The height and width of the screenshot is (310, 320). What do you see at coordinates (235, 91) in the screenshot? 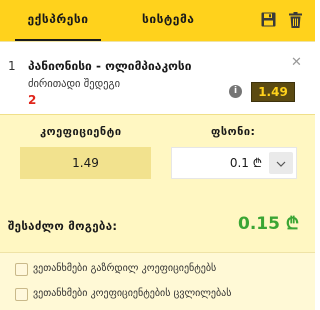
I see `info-icon: i` at bounding box center [235, 91].